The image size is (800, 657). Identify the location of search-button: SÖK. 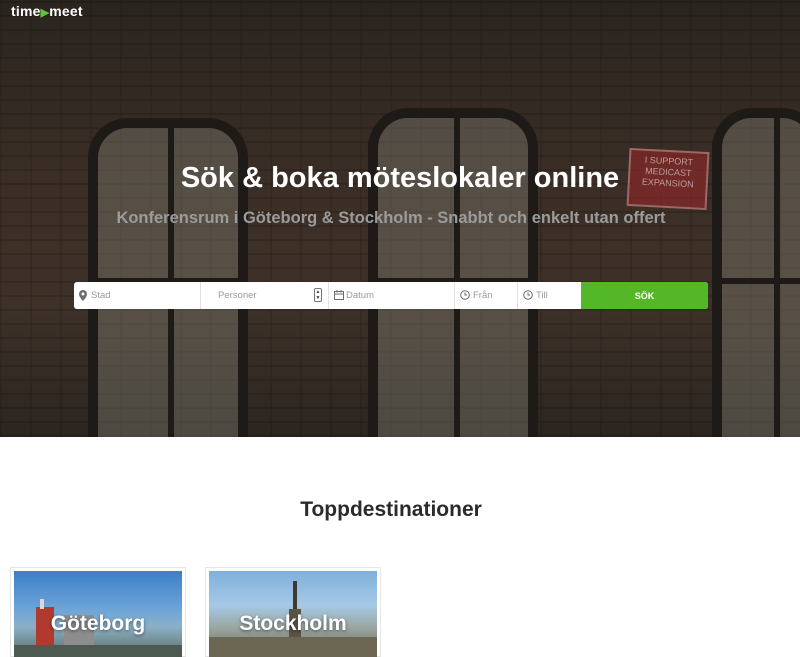
(644, 295).